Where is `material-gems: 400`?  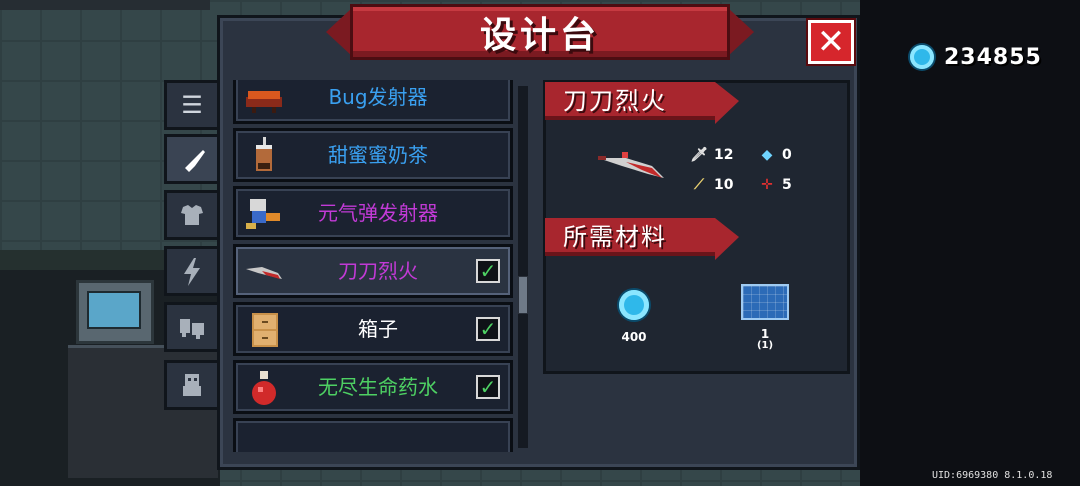 material-gems: 400 is located at coordinates (634, 317).